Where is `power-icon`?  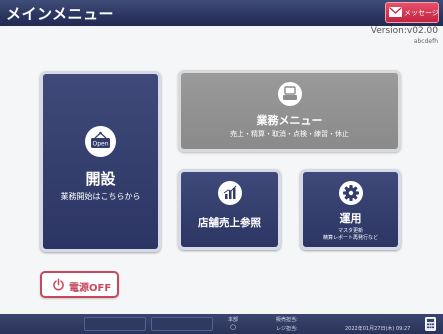
power-icon is located at coordinates (58, 284).